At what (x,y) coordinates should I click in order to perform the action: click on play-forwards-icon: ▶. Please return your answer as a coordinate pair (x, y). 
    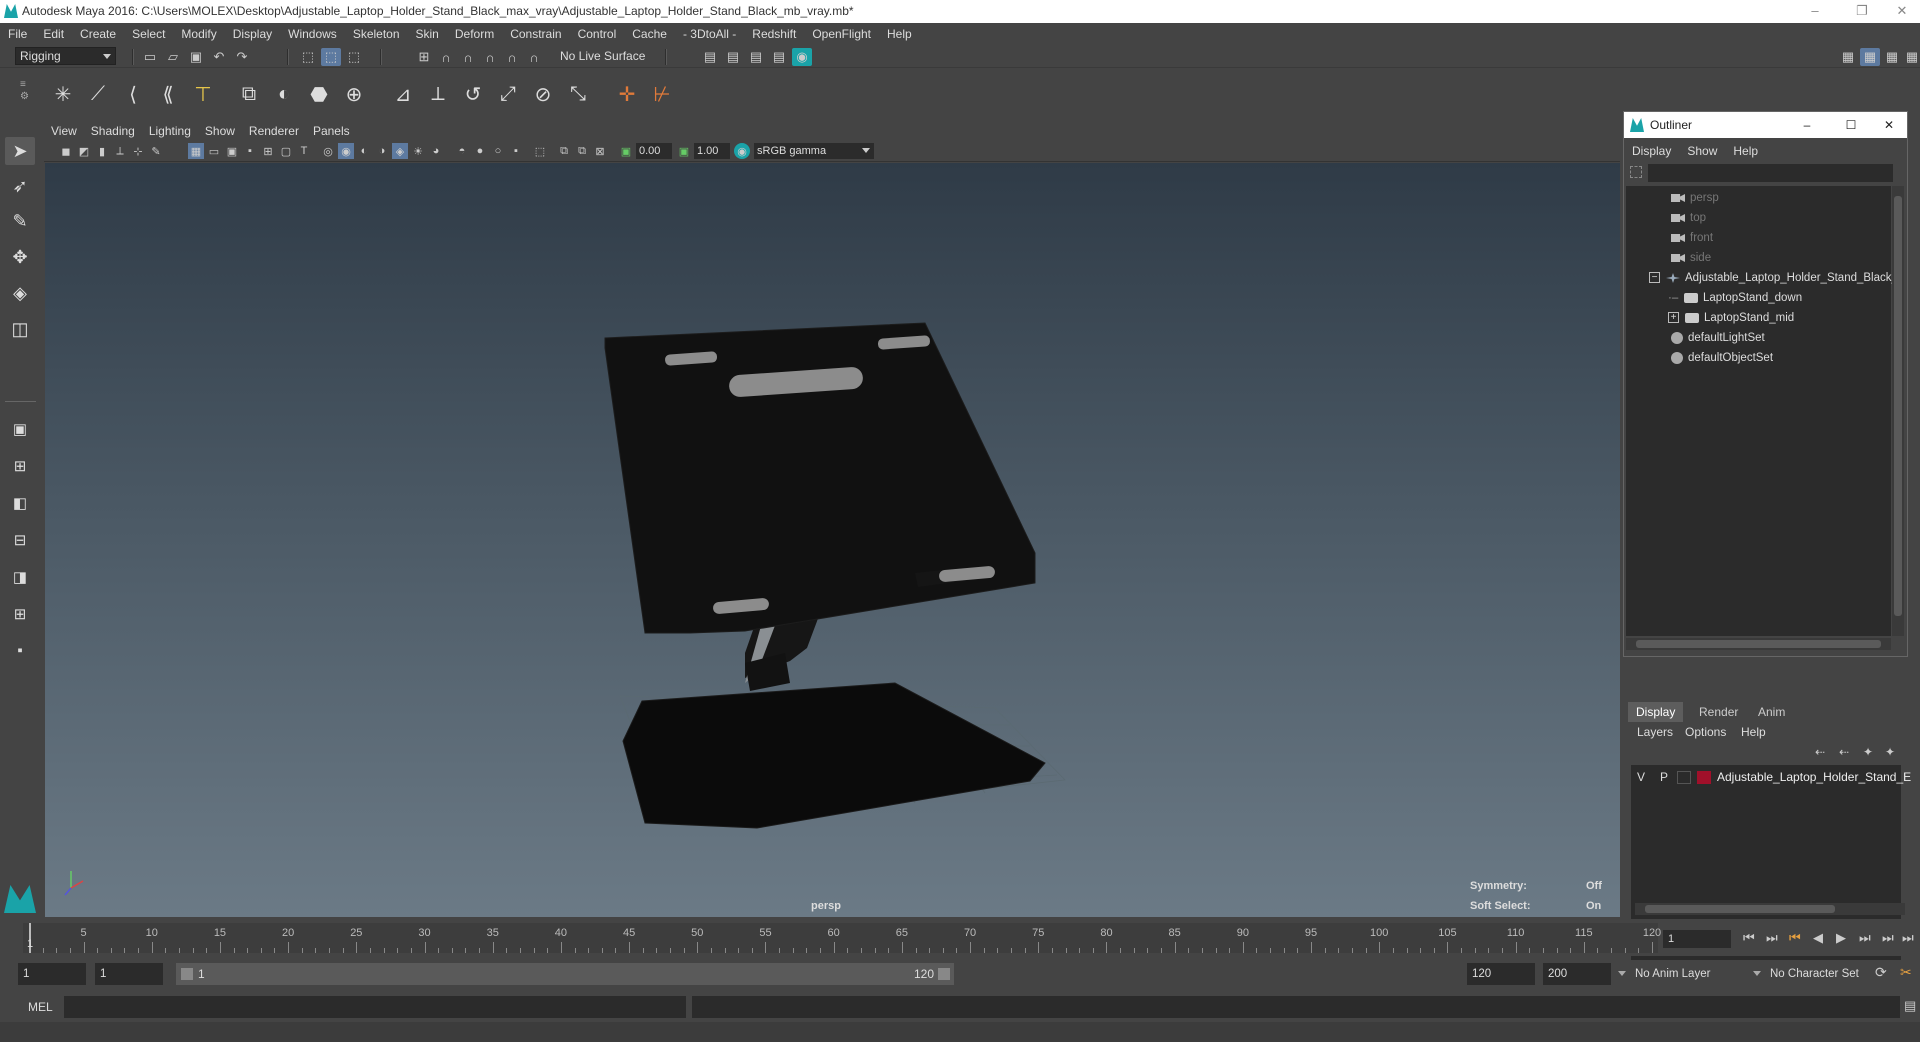
    Looking at the image, I should click on (1841, 938).